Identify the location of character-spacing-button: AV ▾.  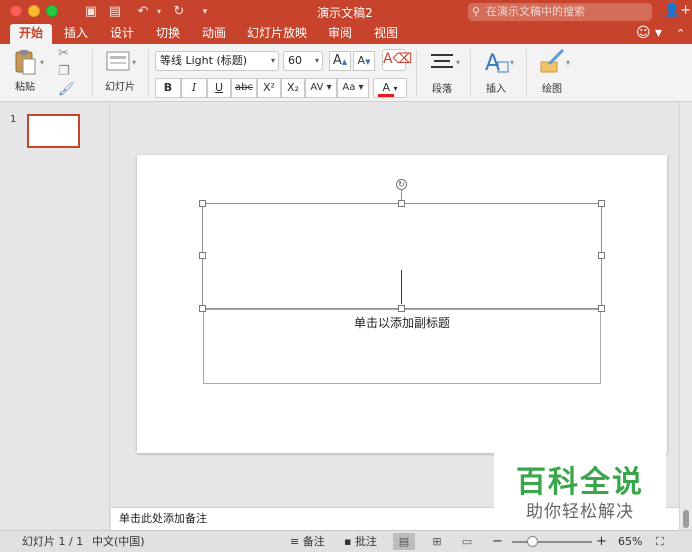
(321, 88).